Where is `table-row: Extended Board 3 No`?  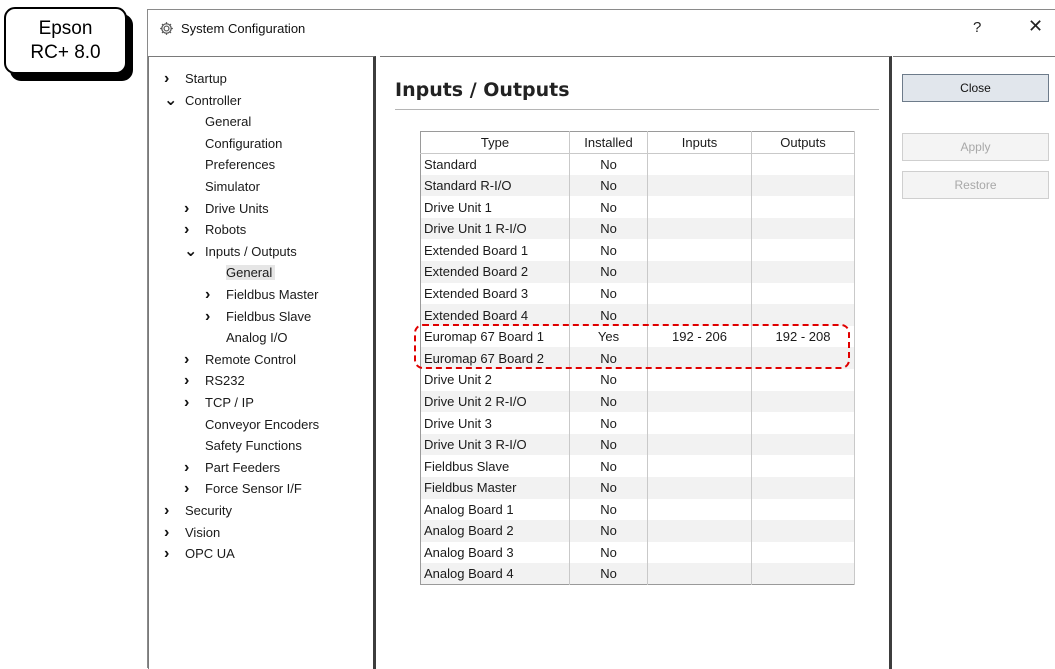
table-row: Extended Board 3 No is located at coordinates (637, 293).